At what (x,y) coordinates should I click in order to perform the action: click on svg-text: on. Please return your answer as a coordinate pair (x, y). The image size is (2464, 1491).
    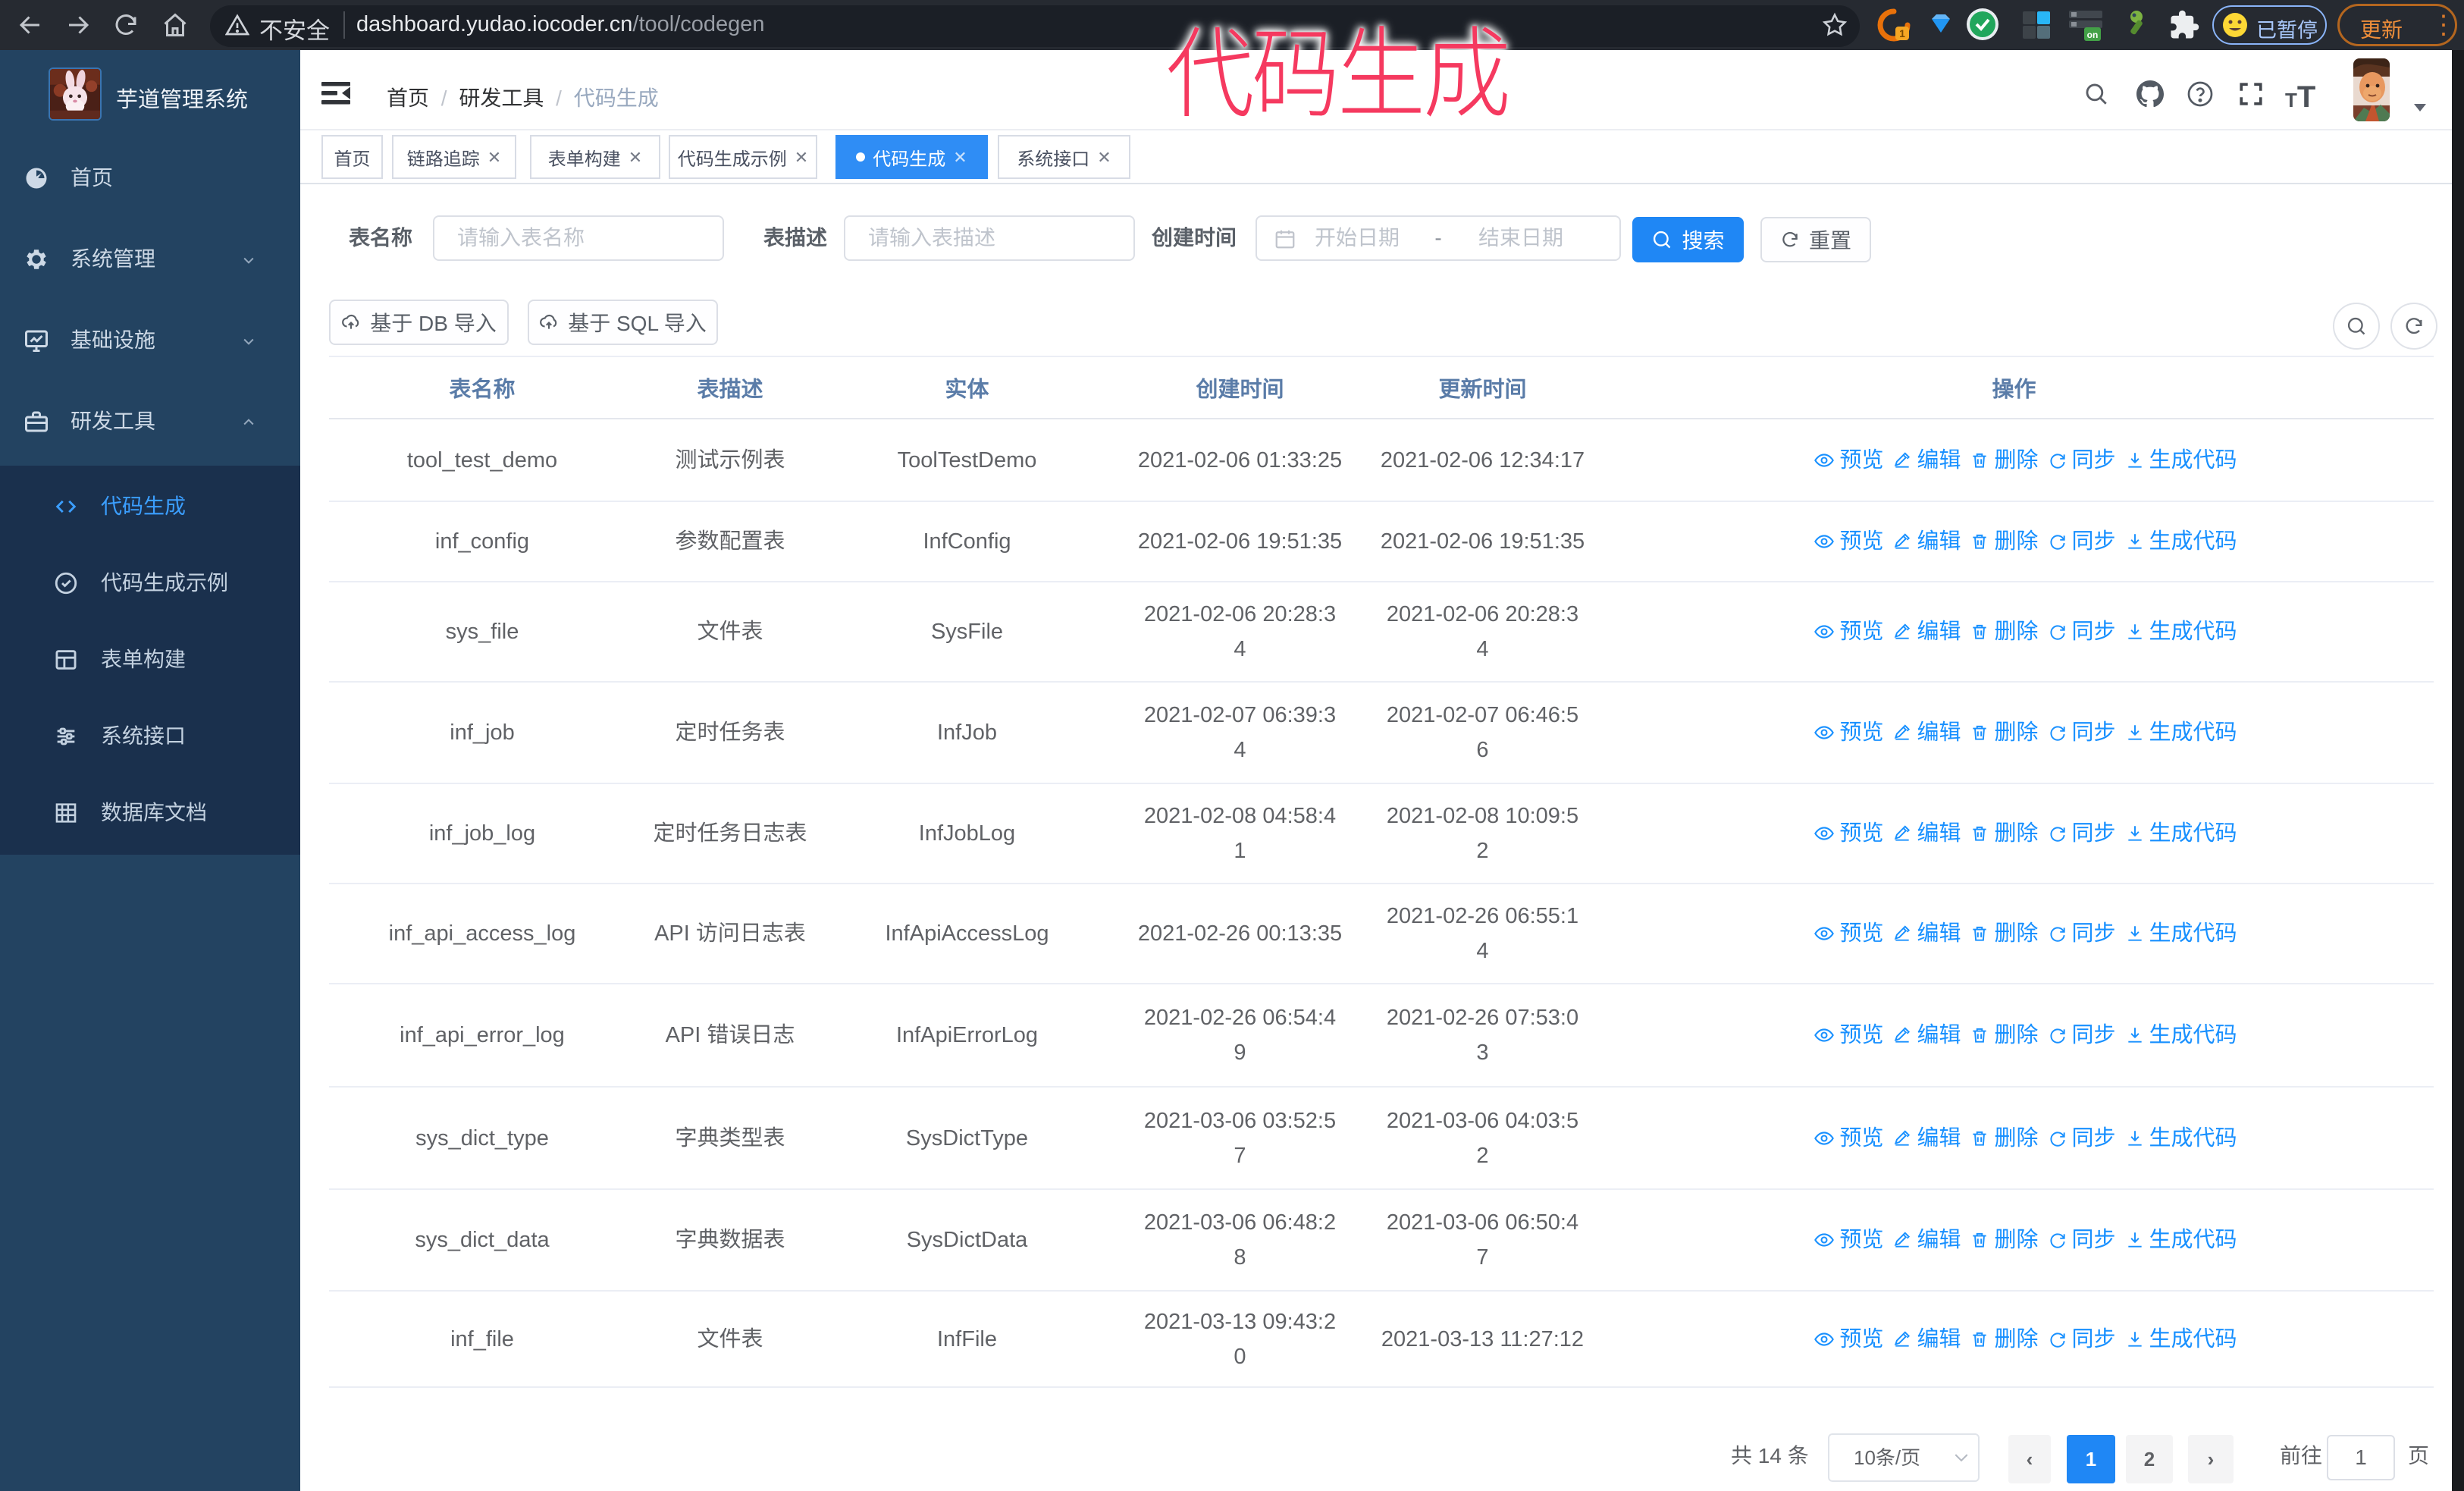
    Looking at the image, I should click on (2093, 35).